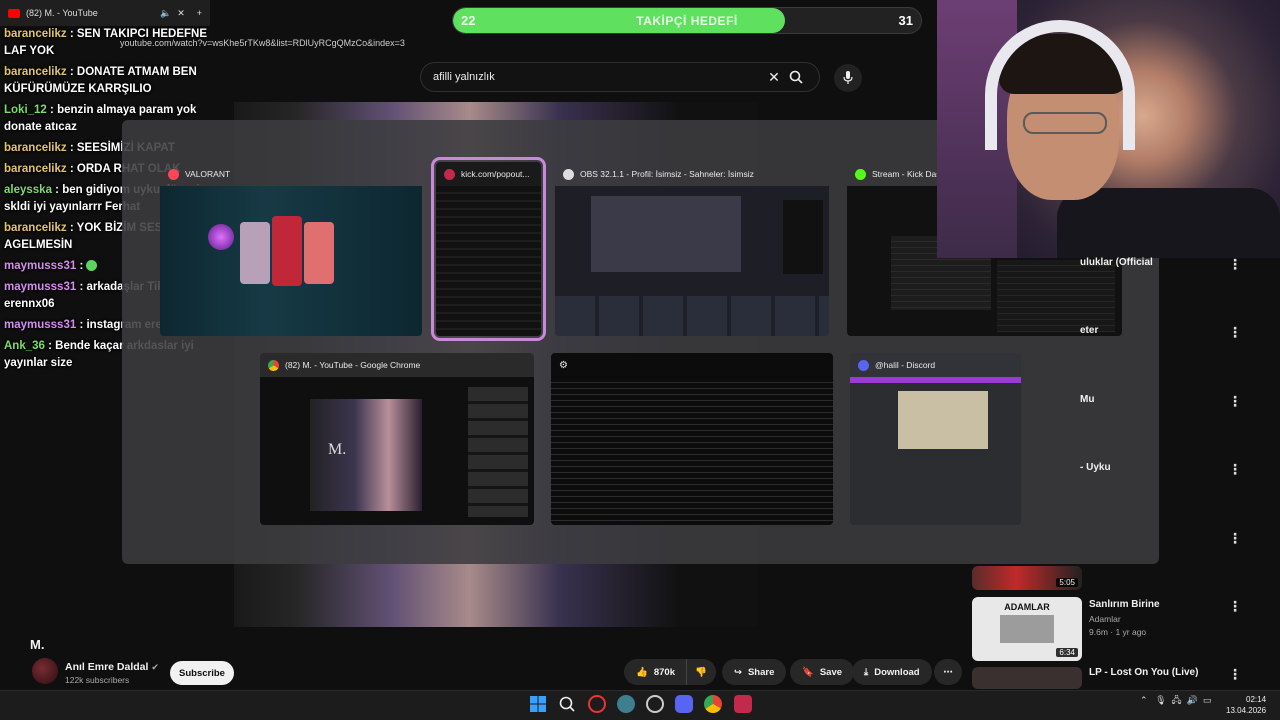  Describe the element at coordinates (860, 174) in the screenshot. I see `browser-icon` at that location.